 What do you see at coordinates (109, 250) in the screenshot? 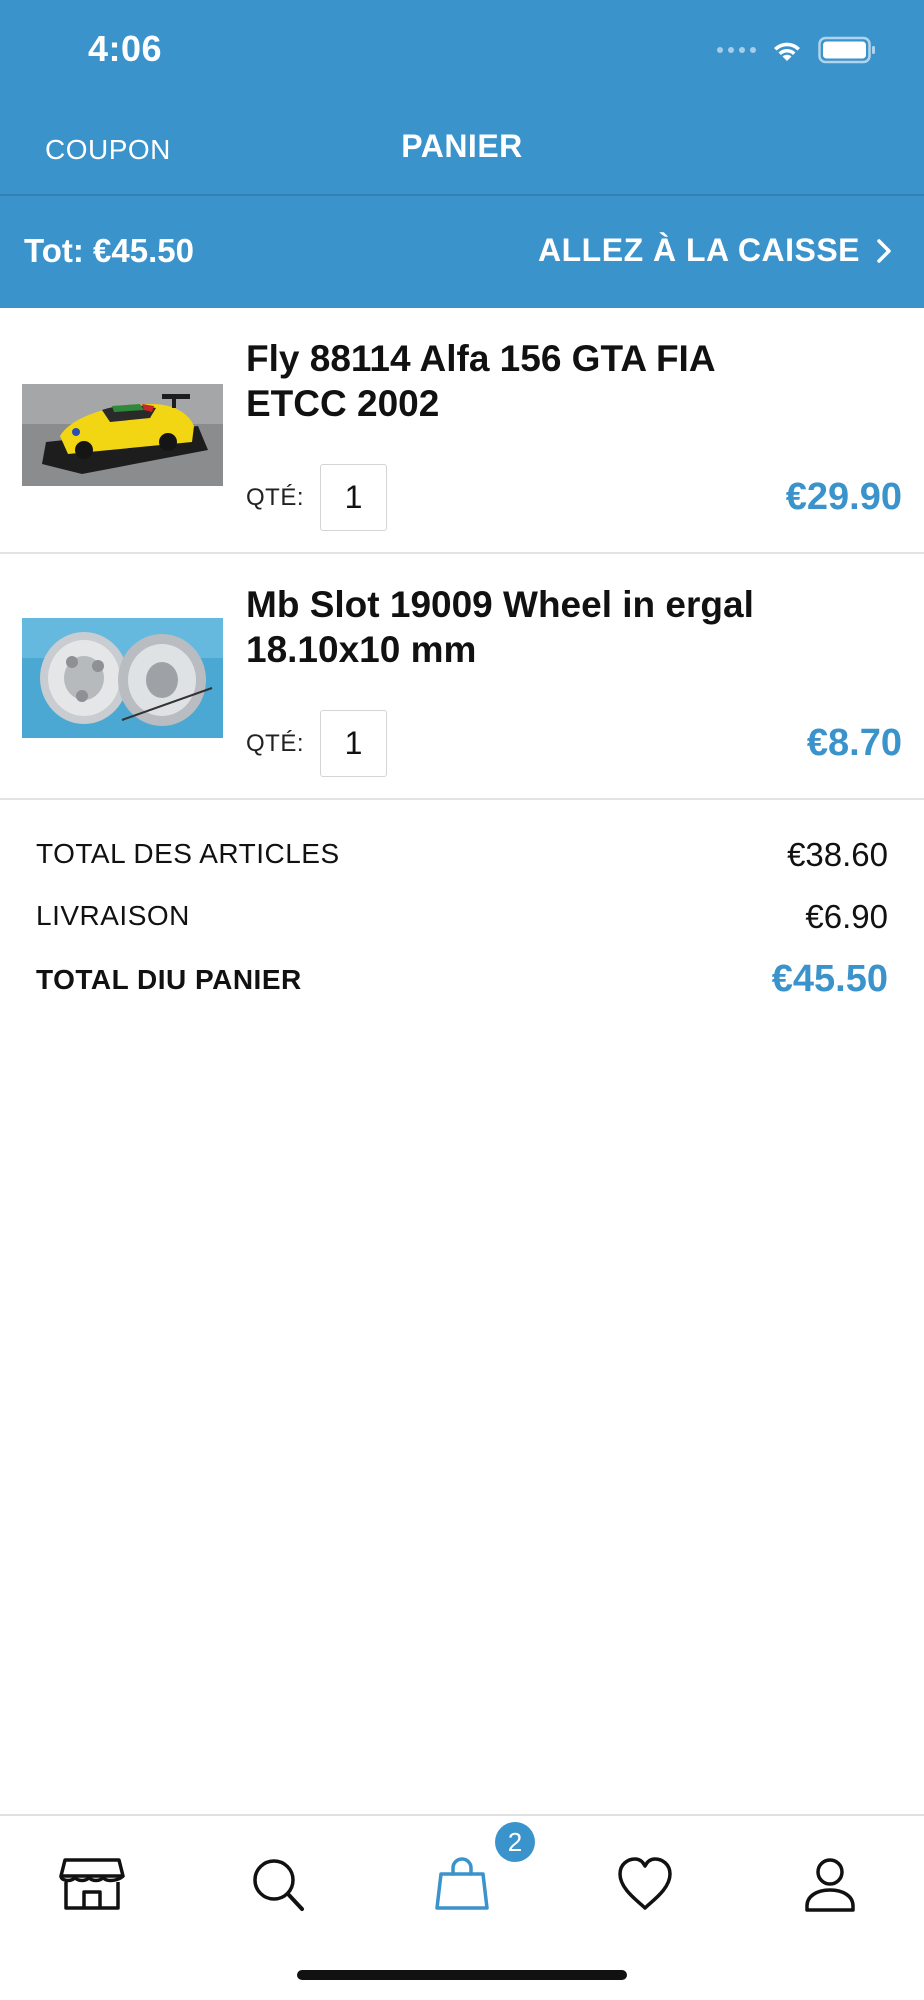
I see `cart-total-header: Tot: €45.50` at bounding box center [109, 250].